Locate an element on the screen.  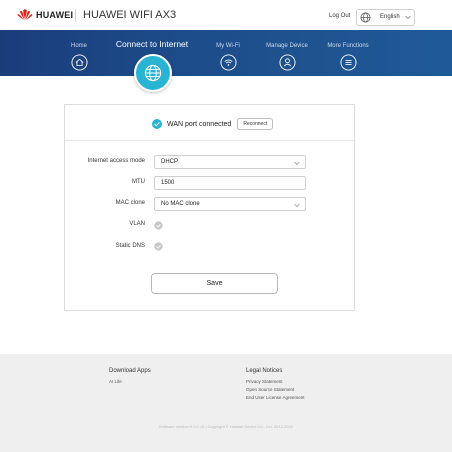
mac-clone-select: No MAC clone is located at coordinates (230, 204).